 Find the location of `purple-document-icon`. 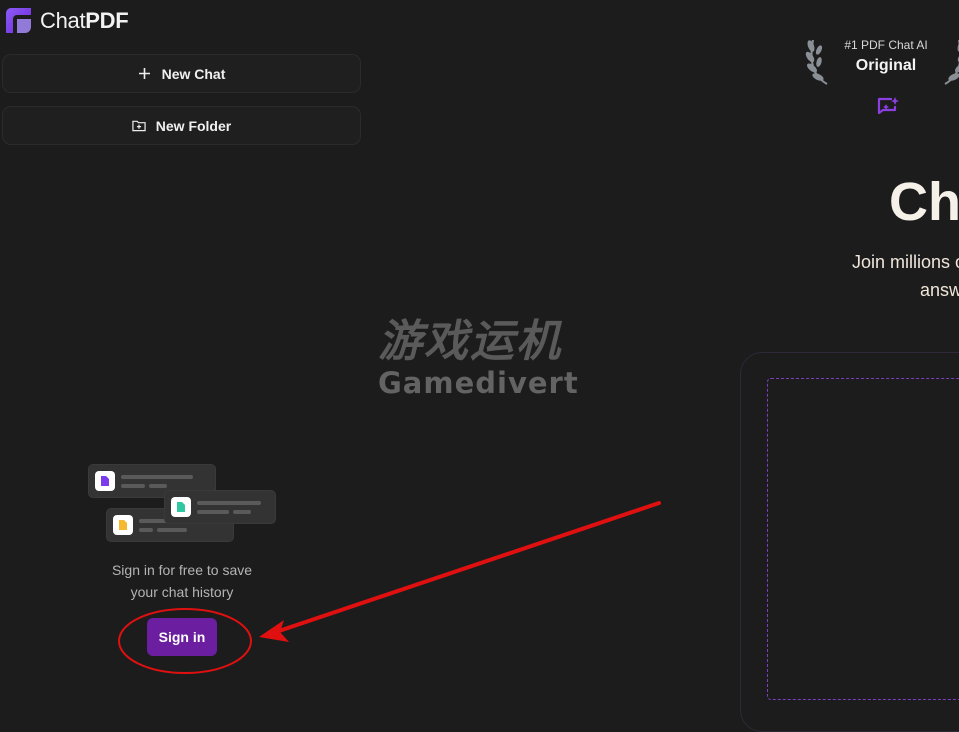

purple-document-icon is located at coordinates (105, 481).